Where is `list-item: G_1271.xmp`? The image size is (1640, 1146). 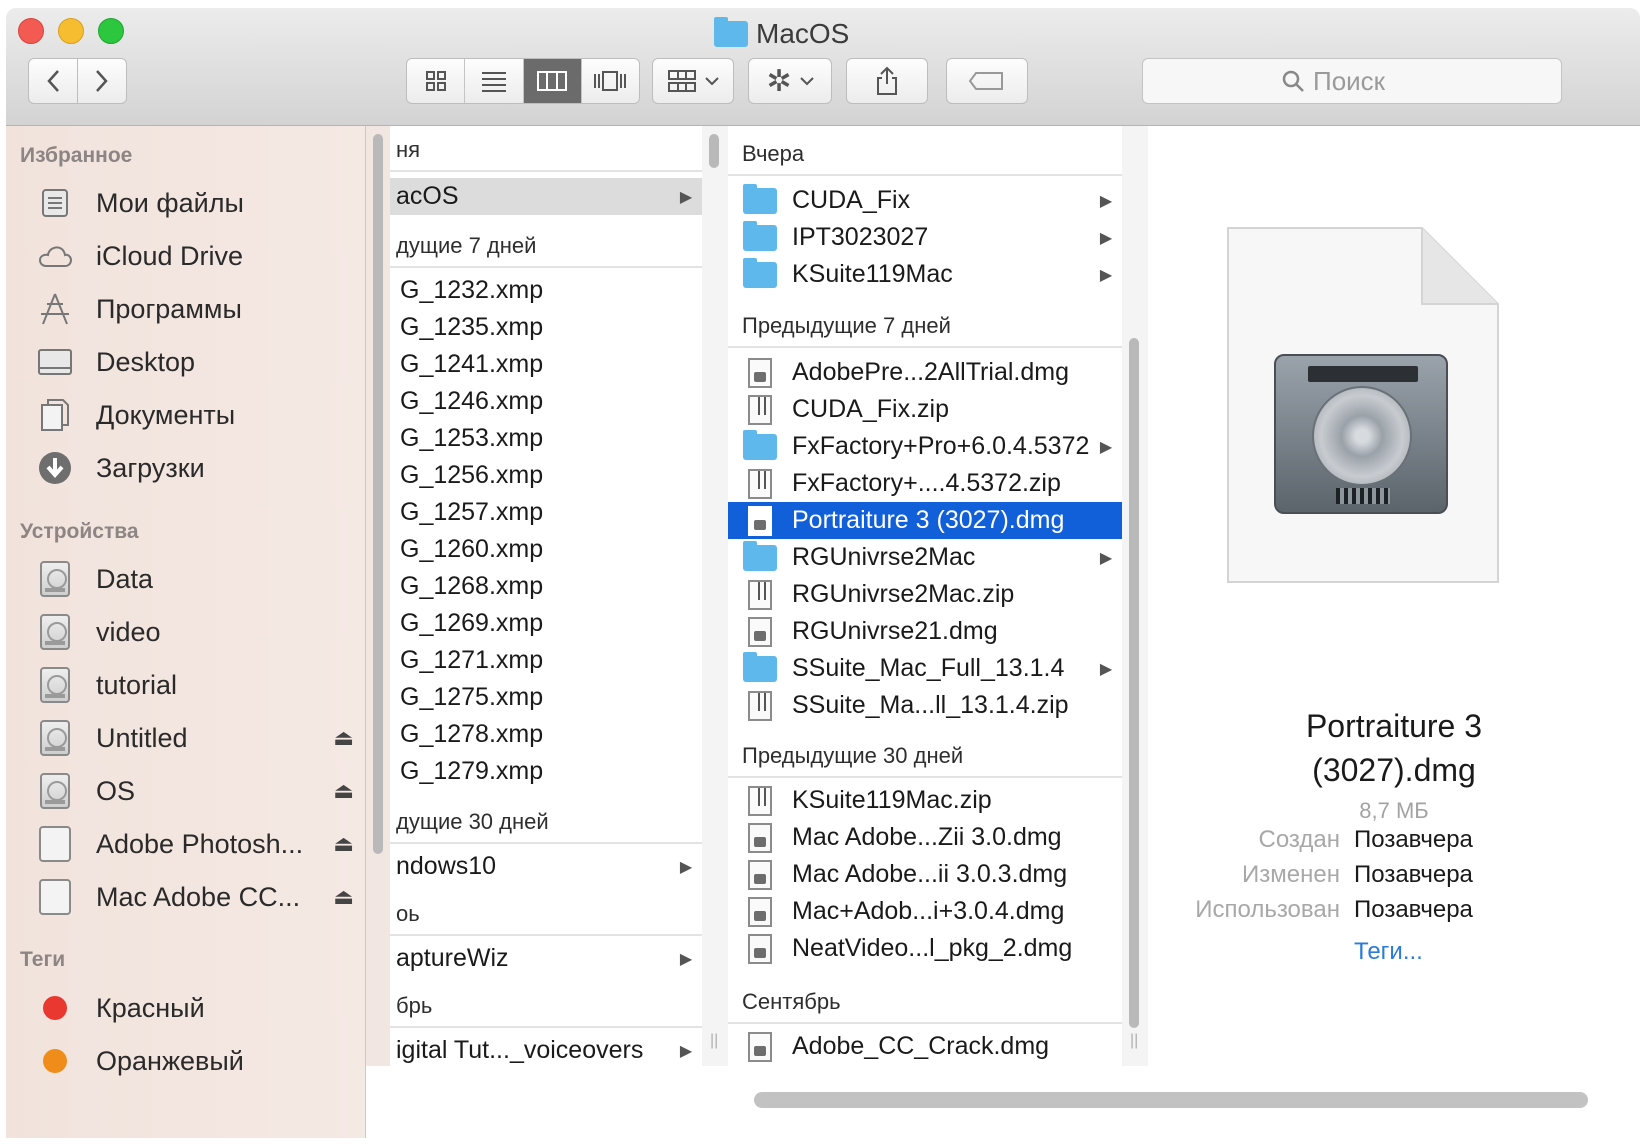 list-item: G_1271.xmp is located at coordinates (546, 660).